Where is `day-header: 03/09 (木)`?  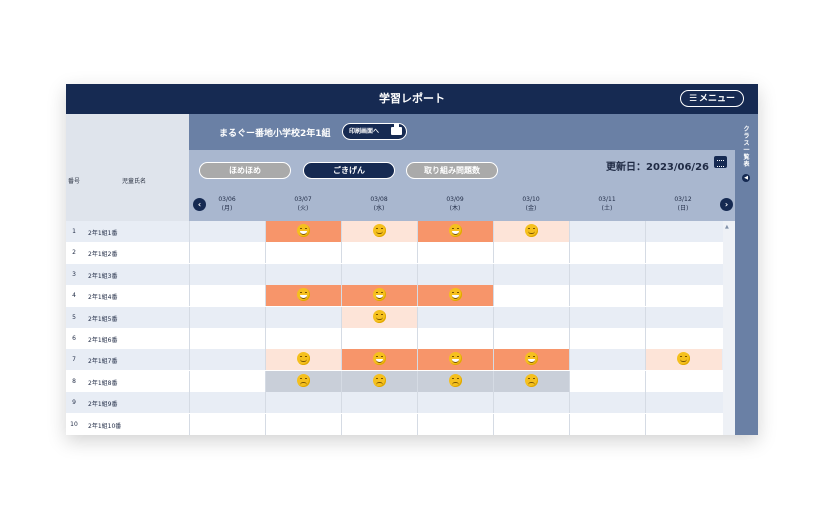
day-header: 03/09 (木) is located at coordinates (455, 204).